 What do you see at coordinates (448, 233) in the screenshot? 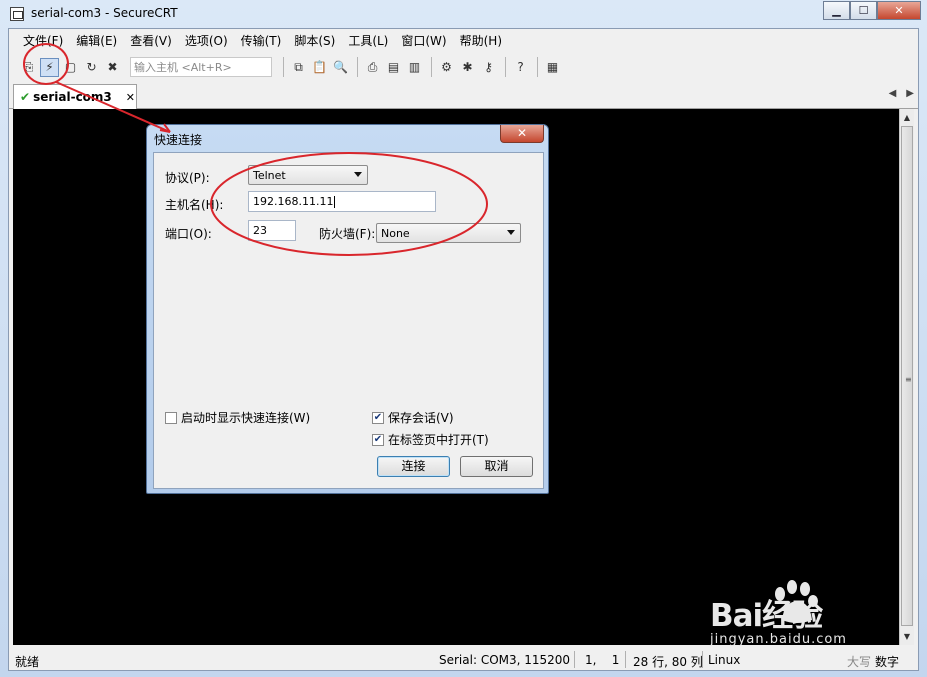
I see `firewall-select: None` at bounding box center [448, 233].